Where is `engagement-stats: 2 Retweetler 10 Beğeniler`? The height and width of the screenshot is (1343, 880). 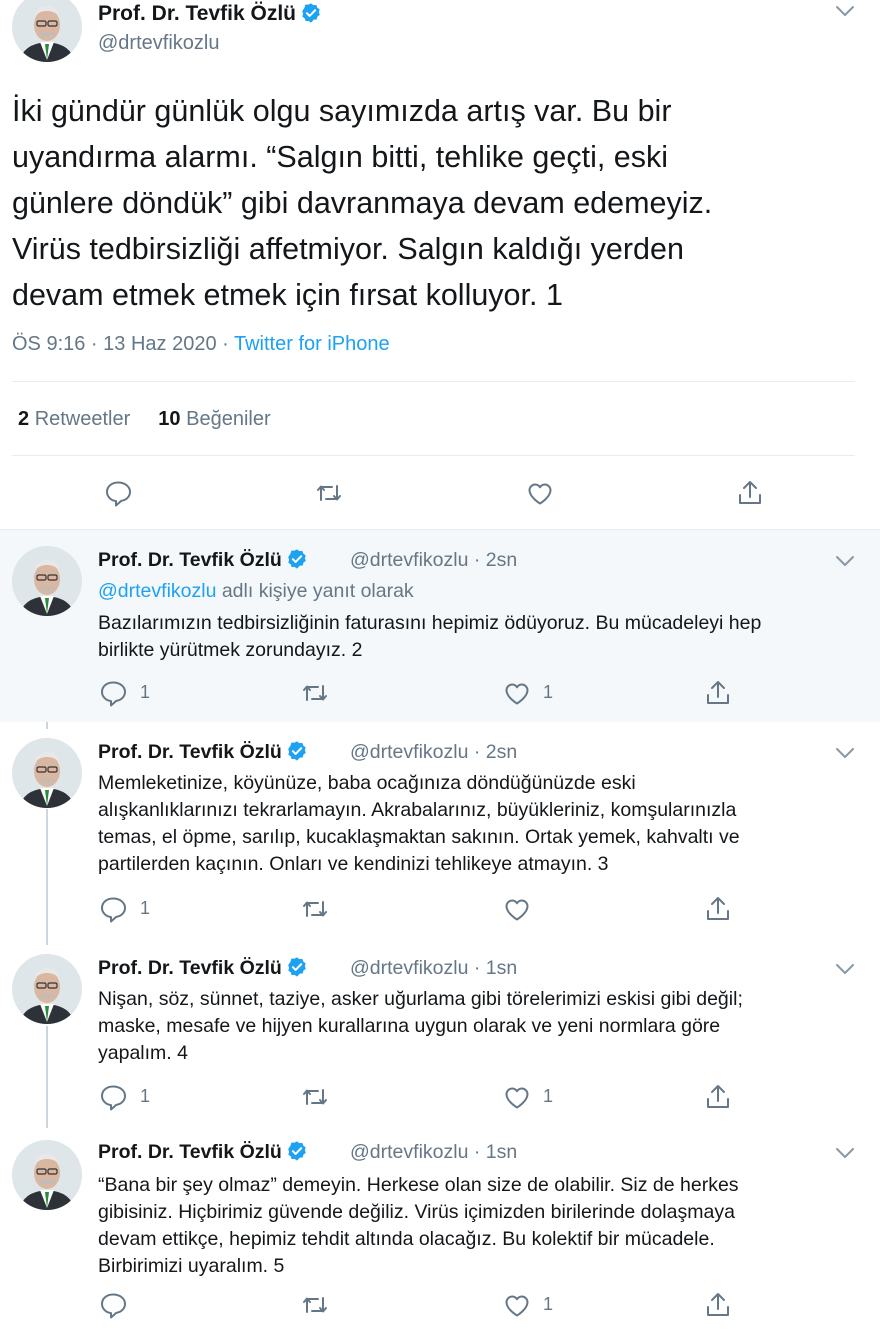 engagement-stats: 2 Retweetler 10 Beğeniler is located at coordinates (144, 419).